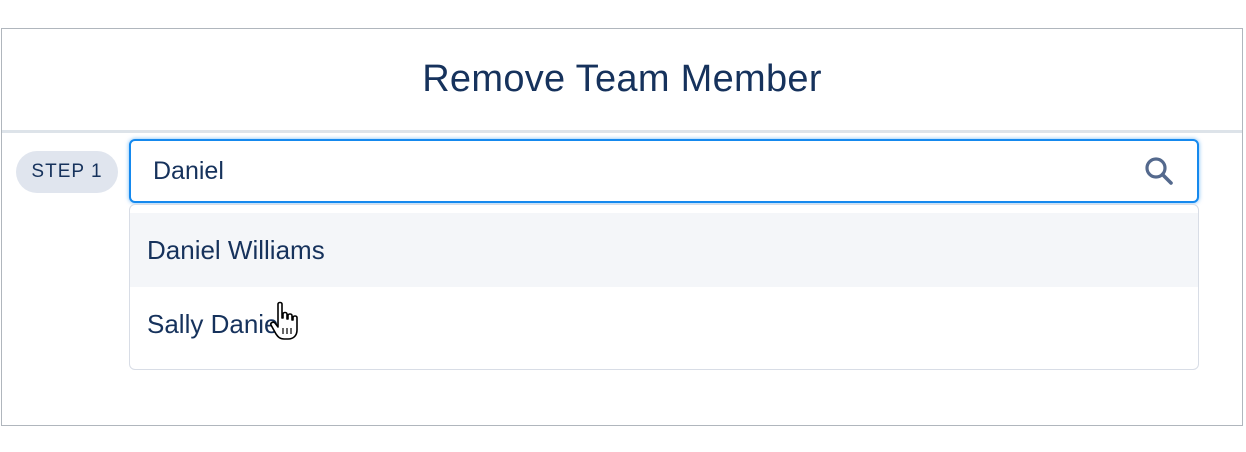 This screenshot has height=452, width=1246. I want to click on search-box, so click(664, 171).